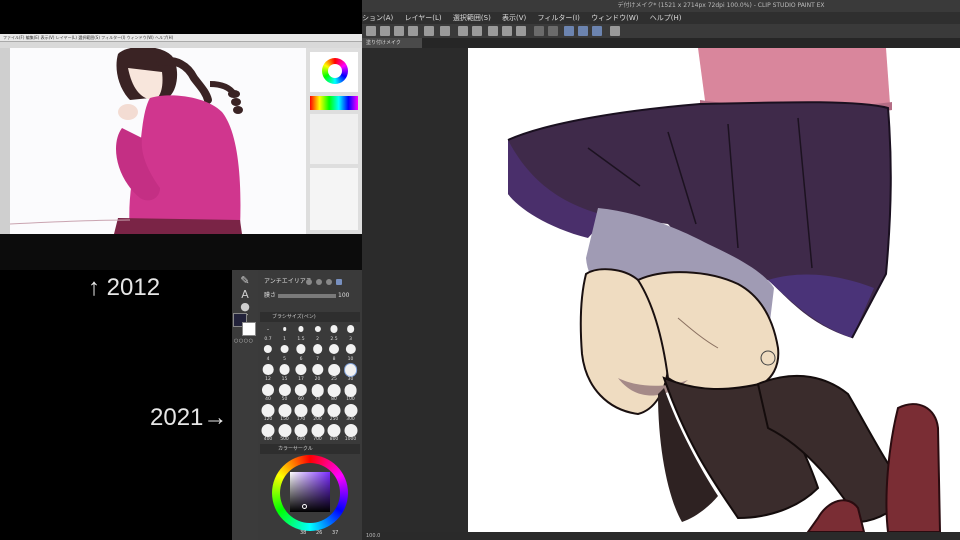  What do you see at coordinates (301, 439) in the screenshot?
I see `brush-size-label: 600` at bounding box center [301, 439].